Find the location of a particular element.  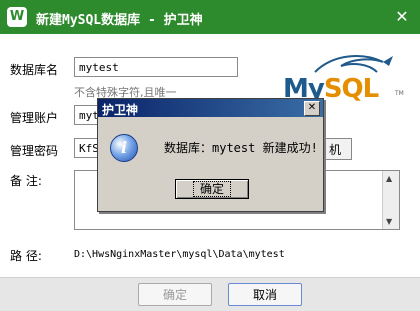

dialog-title-bar: 护卫神 ✕ is located at coordinates (210, 108).